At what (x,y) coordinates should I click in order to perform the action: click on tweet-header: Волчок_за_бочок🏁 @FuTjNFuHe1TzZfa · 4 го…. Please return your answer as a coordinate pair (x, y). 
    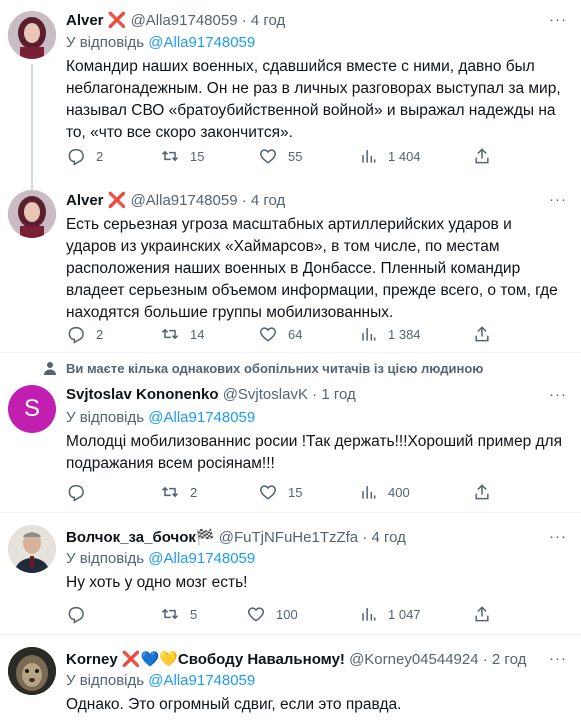
    Looking at the image, I should click on (236, 537).